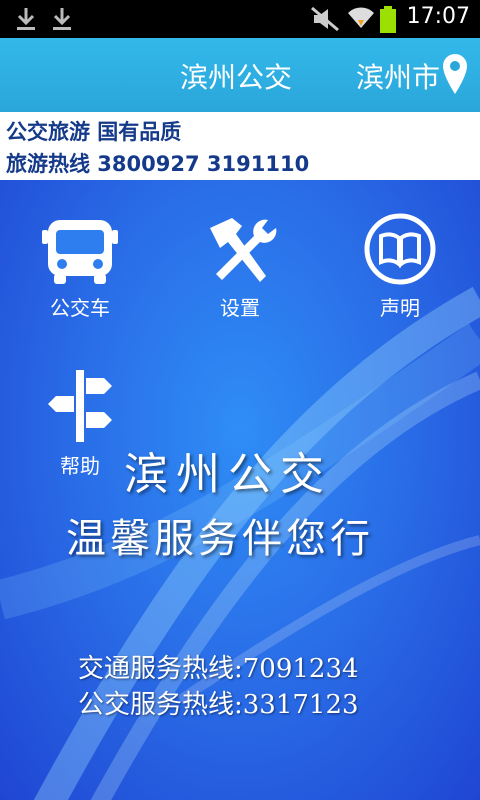  Describe the element at coordinates (228, 474) in the screenshot. I see `slogan-title: 滨州公交` at that location.